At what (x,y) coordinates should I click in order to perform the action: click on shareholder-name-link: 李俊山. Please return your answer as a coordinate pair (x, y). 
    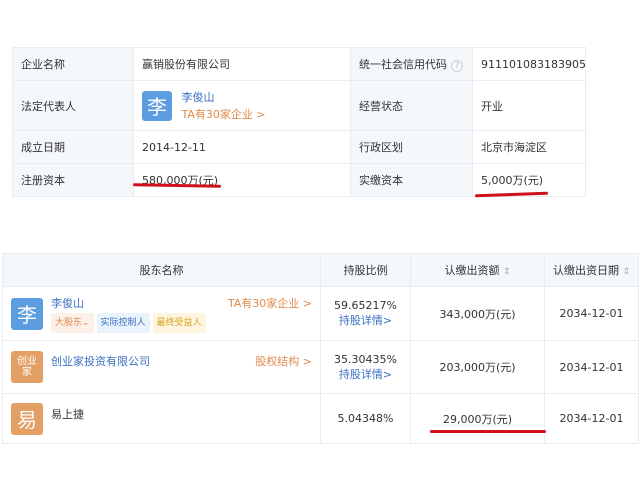
    Looking at the image, I should click on (67, 304).